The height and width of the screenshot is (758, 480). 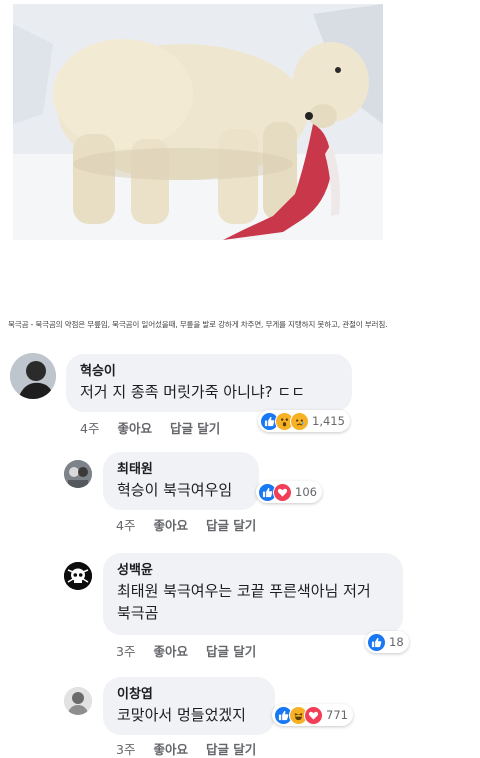 I want to click on reaction-count: 1,415, so click(x=328, y=421).